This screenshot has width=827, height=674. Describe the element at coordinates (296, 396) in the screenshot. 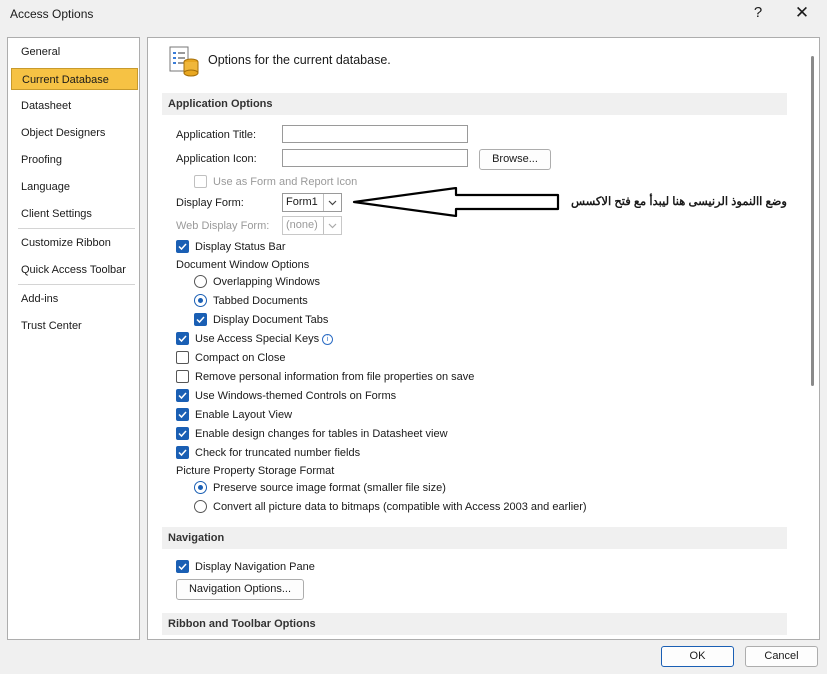

I see `use-windows-themed-label: Use Windows-themed Controls on Forms` at that location.